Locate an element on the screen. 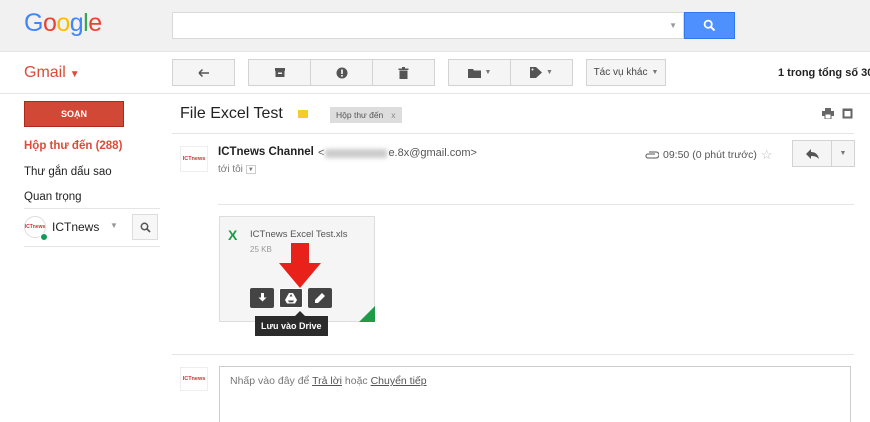 This screenshot has width=870, height=422. message-time: 09:50 (0 phút trước) ☆ is located at coordinates (709, 155).